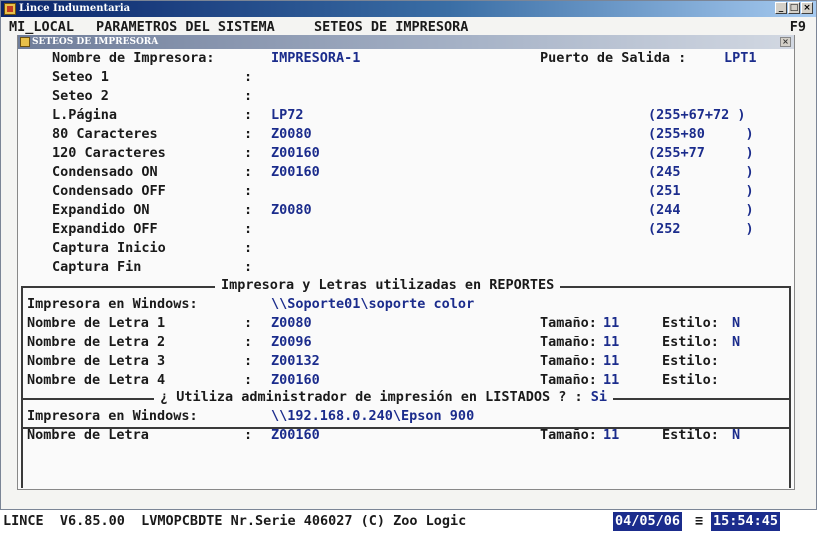 The image size is (817, 533). Describe the element at coordinates (96, 361) in the screenshot. I see `font-label: Nombre de Letra 3` at that location.